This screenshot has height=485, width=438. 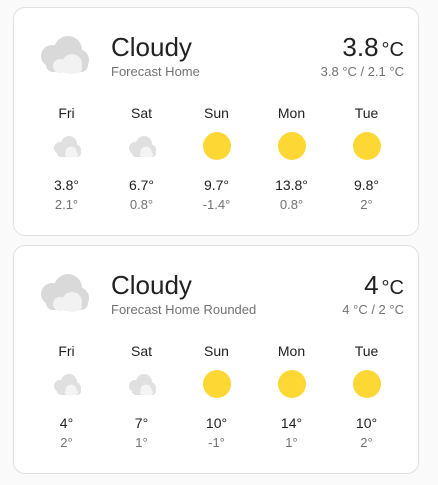 What do you see at coordinates (373, 309) in the screenshot?
I see `temperature-high-low: 4 °C / 2 °C` at bounding box center [373, 309].